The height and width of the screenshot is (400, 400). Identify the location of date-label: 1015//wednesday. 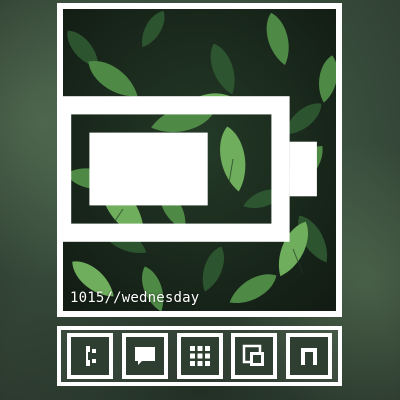
(135, 298).